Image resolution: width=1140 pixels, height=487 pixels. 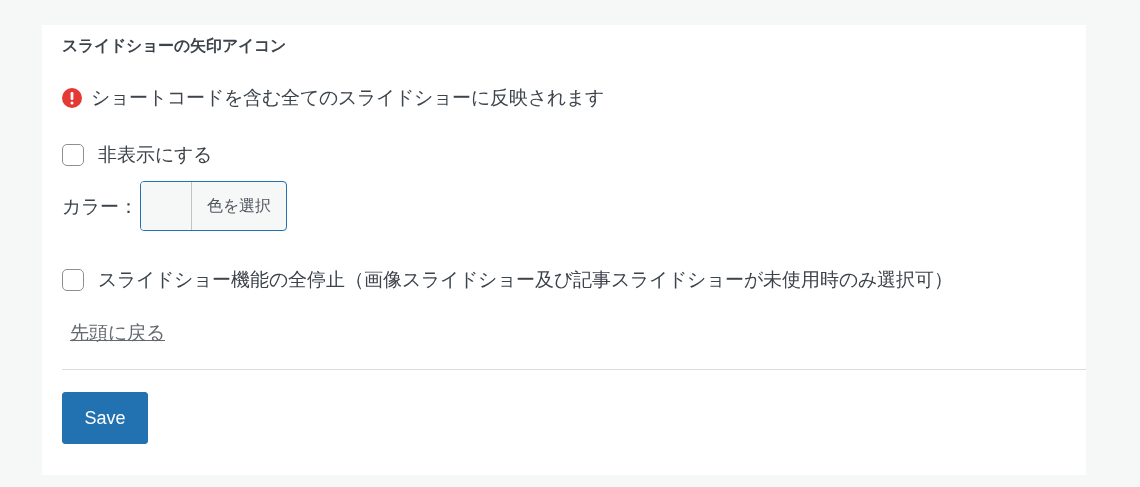 What do you see at coordinates (213, 206) in the screenshot?
I see `color-picker-button: 色を選択` at bounding box center [213, 206].